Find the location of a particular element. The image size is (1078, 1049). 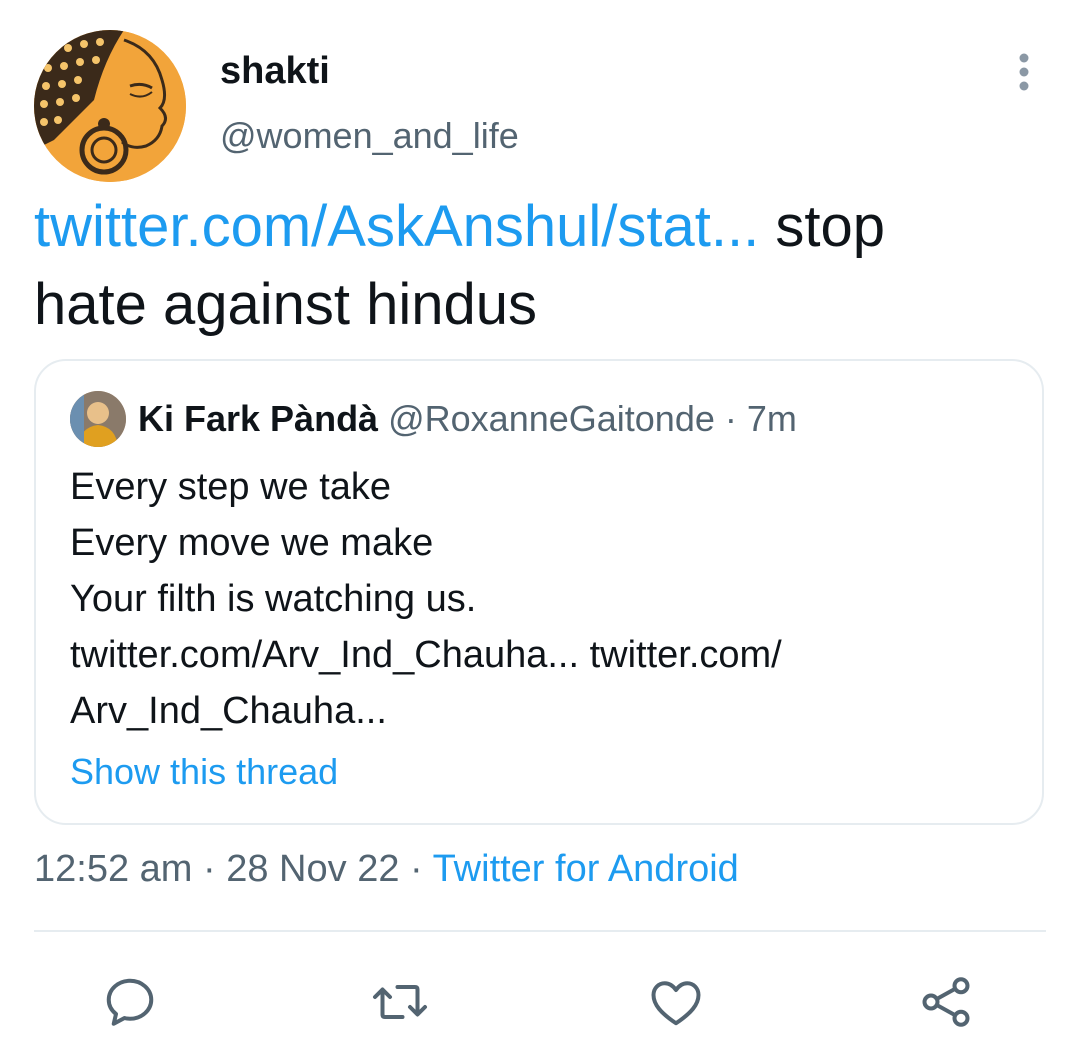

show-thread-link: Show this thread is located at coordinates (204, 772).